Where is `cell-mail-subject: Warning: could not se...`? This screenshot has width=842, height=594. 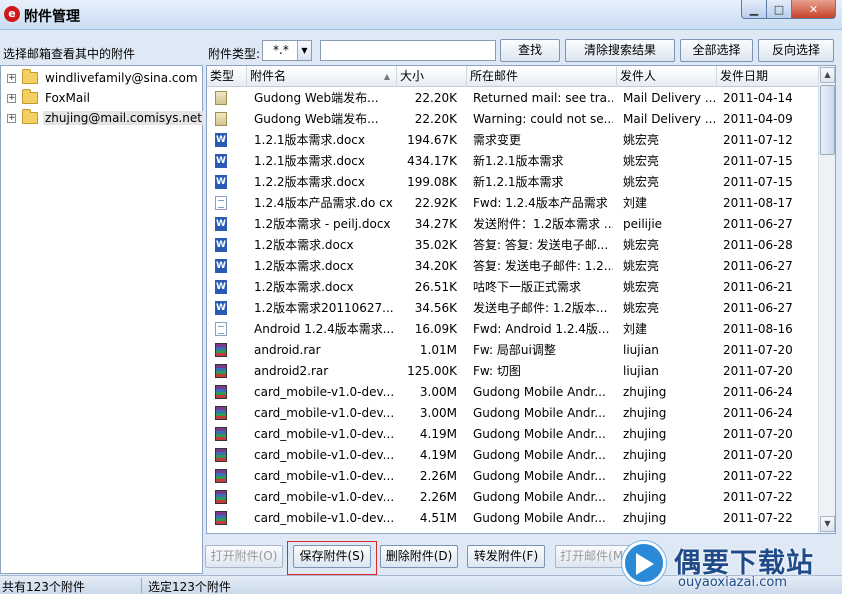
cell-mail-subject: Warning: could not se... is located at coordinates (543, 119).